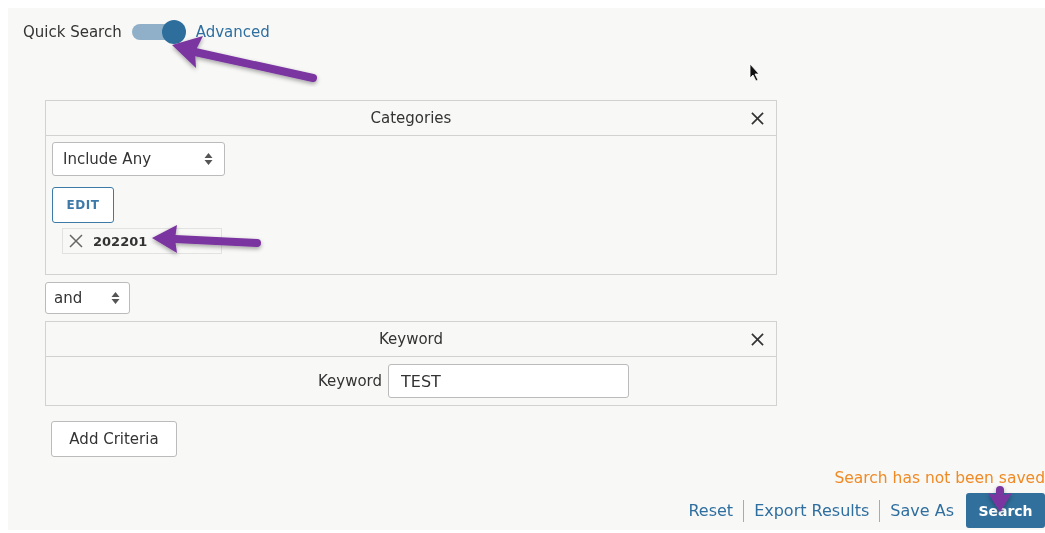 Image resolution: width=1045 pixels, height=533 pixels. Describe the element at coordinates (754, 72) in the screenshot. I see `mouse-pointer-icon` at that location.